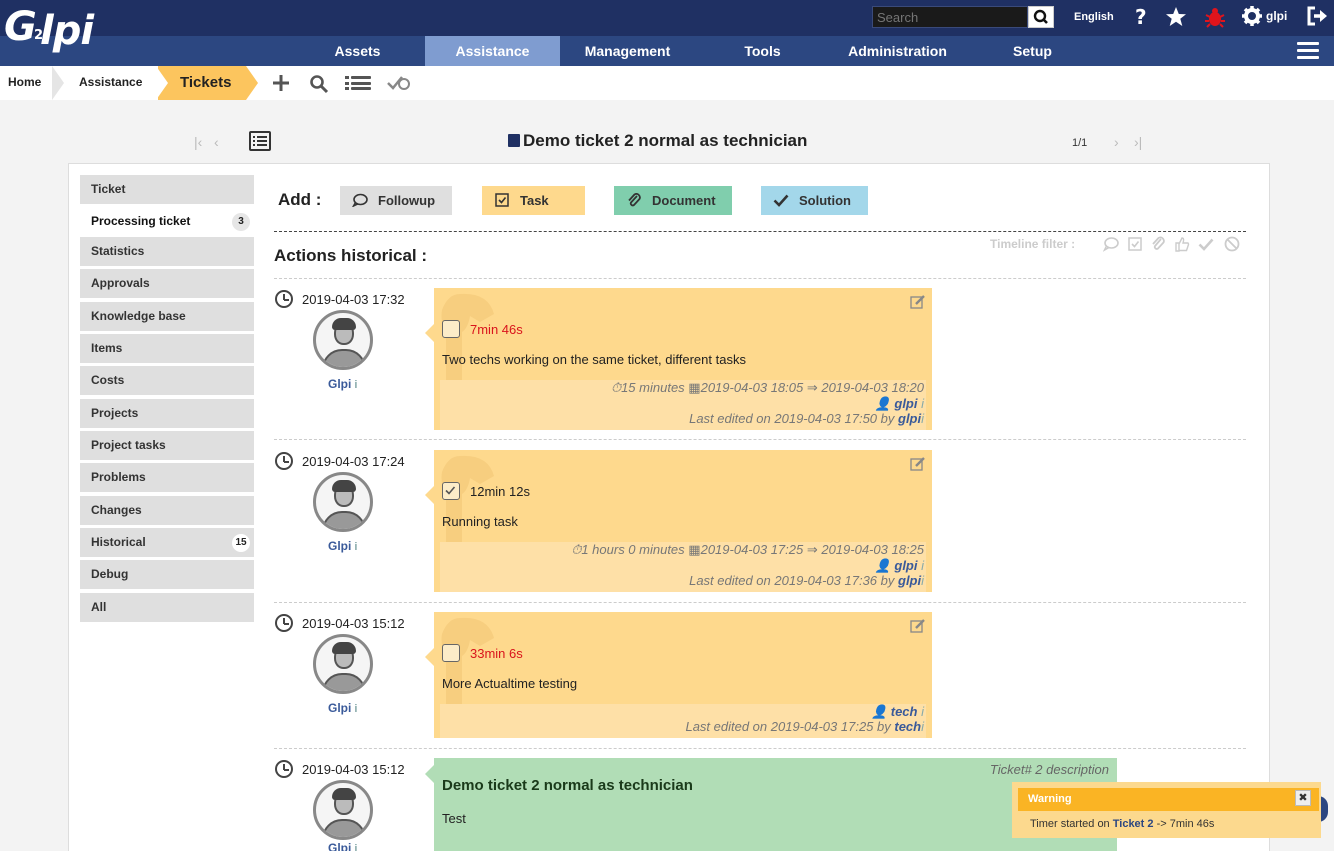  Describe the element at coordinates (1116, 142) in the screenshot. I see `next-item-icon: ›` at that location.